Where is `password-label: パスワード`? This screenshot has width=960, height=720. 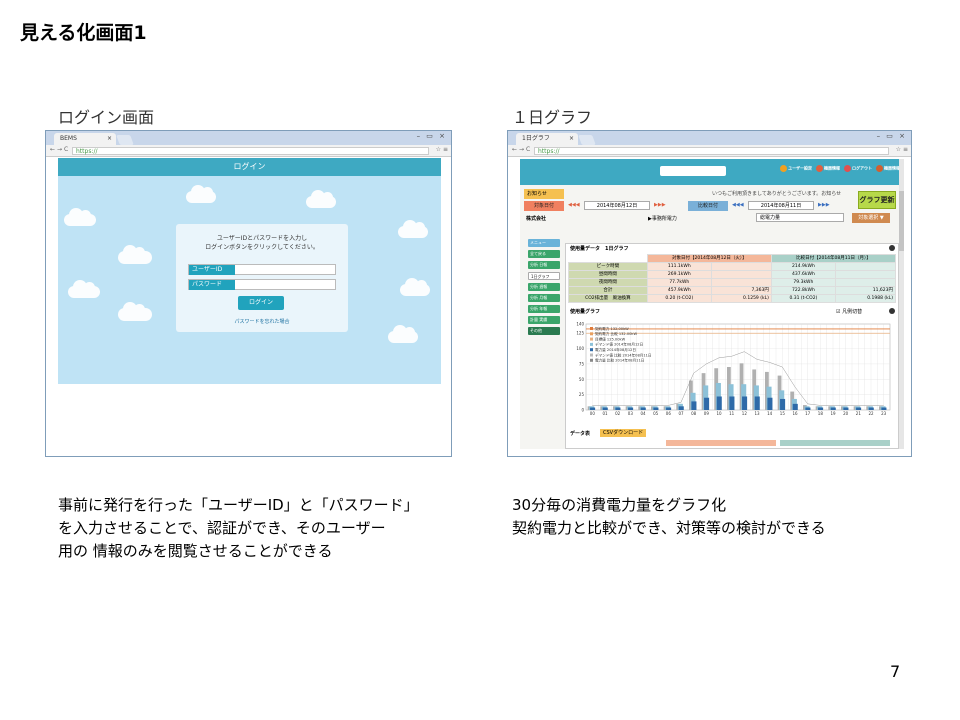 password-label: パスワード is located at coordinates (212, 285).